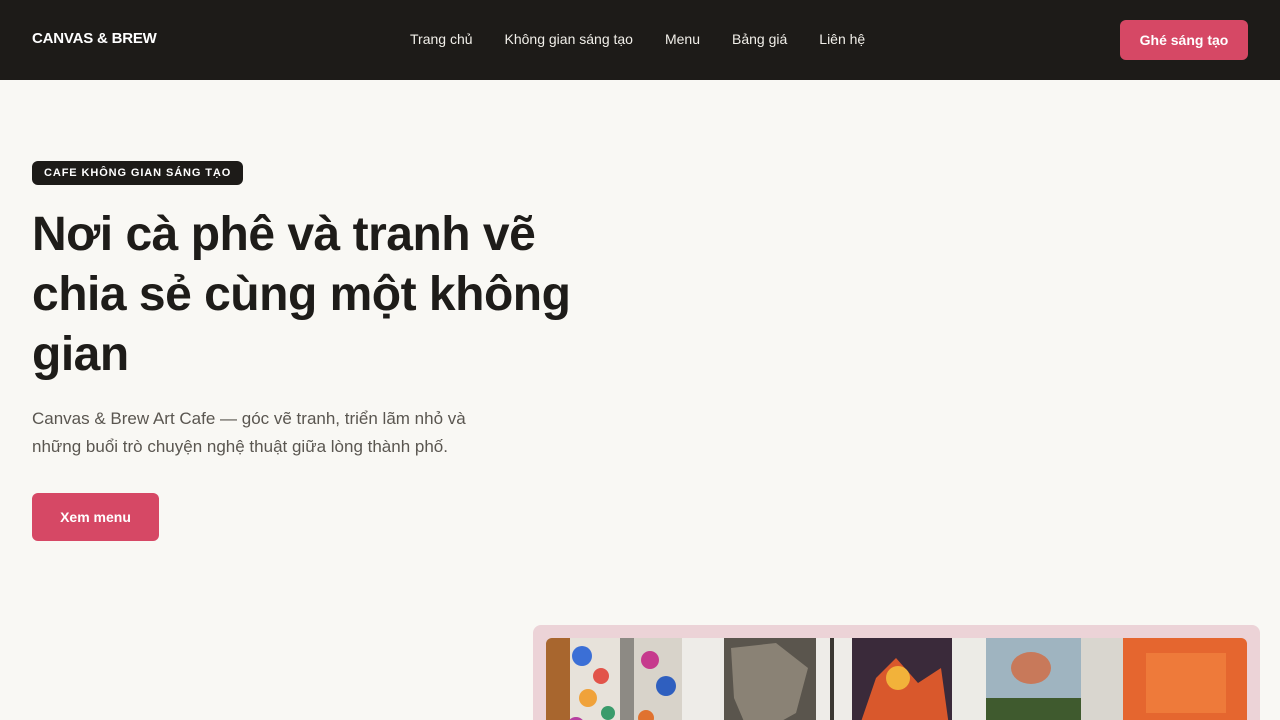 This screenshot has height=720, width=1280. I want to click on nav-link-menu: Menu, so click(682, 39).